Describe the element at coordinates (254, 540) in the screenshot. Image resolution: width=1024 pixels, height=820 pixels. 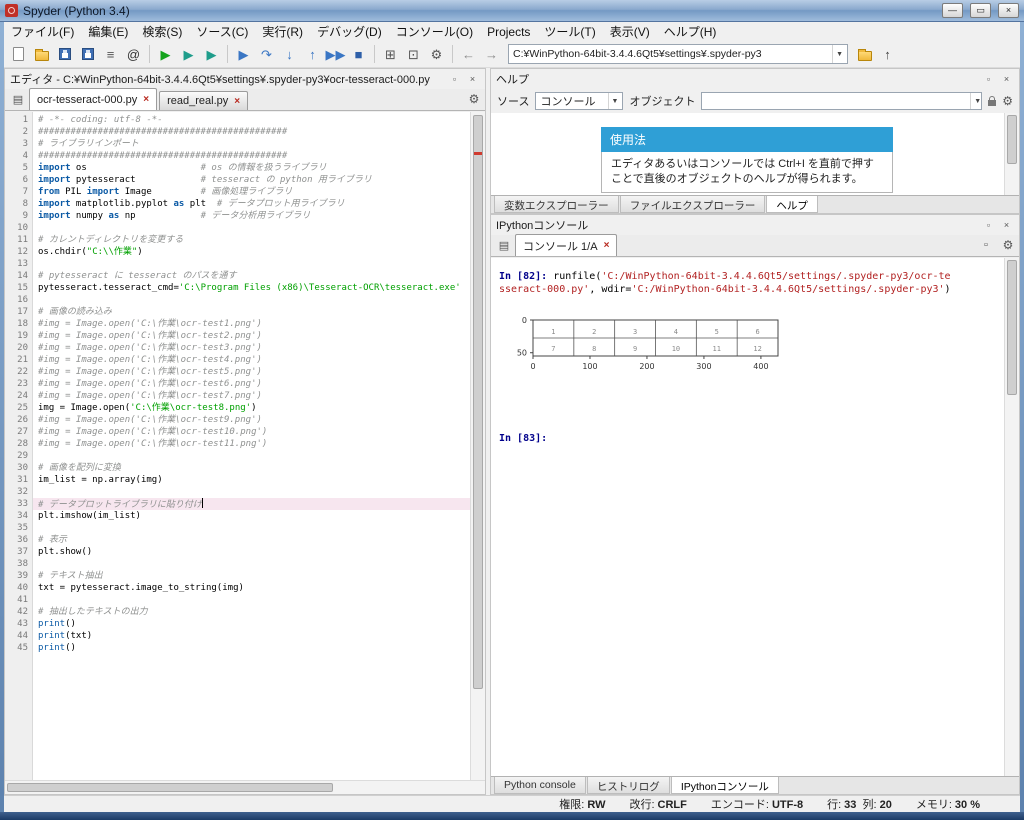
I see `code-line: # 表示` at that location.